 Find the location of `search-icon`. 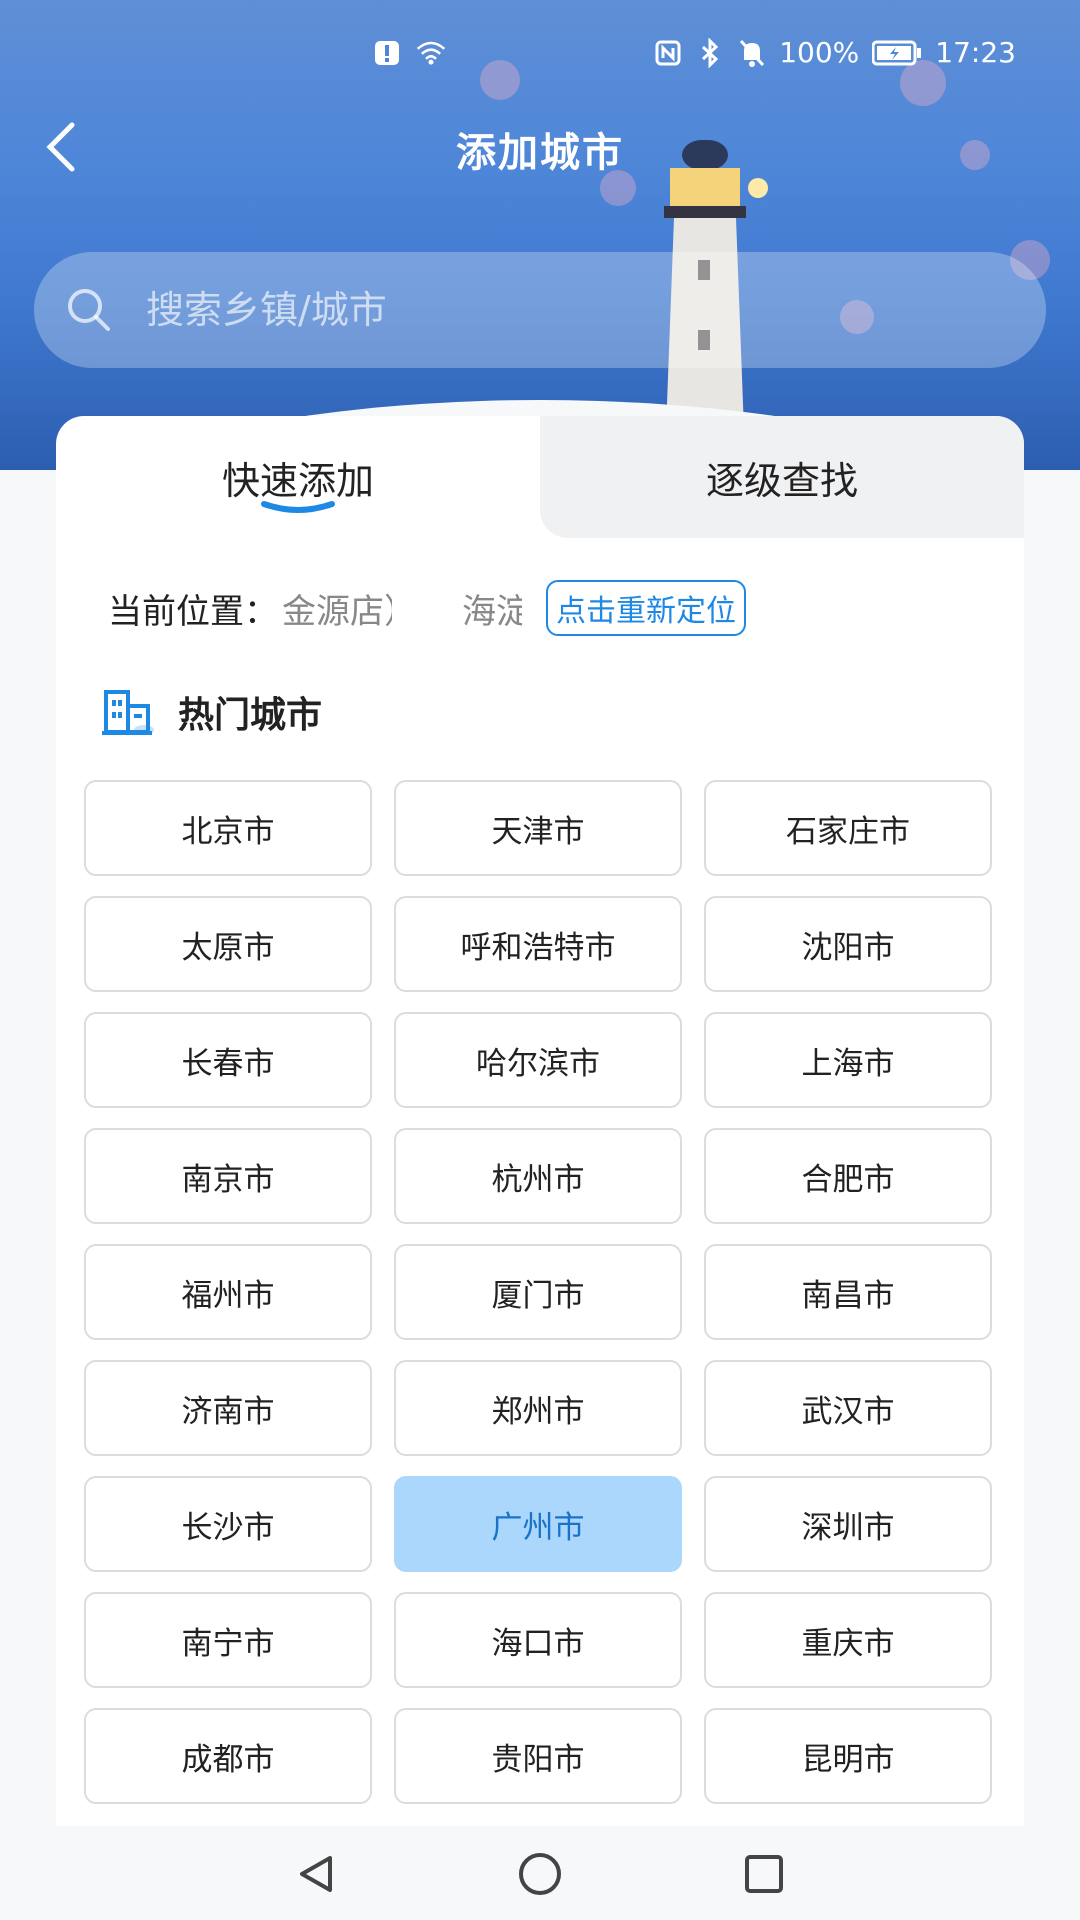

search-icon is located at coordinates (89, 310).